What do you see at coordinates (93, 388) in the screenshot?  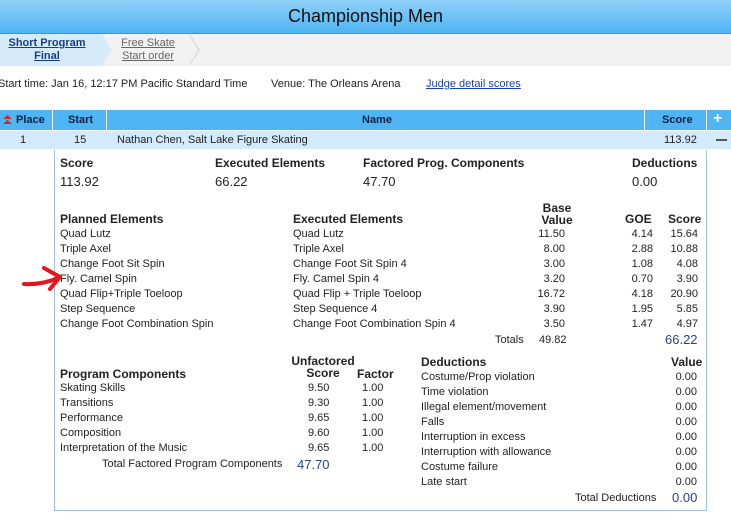 I see `component-name: Skating Skills` at bounding box center [93, 388].